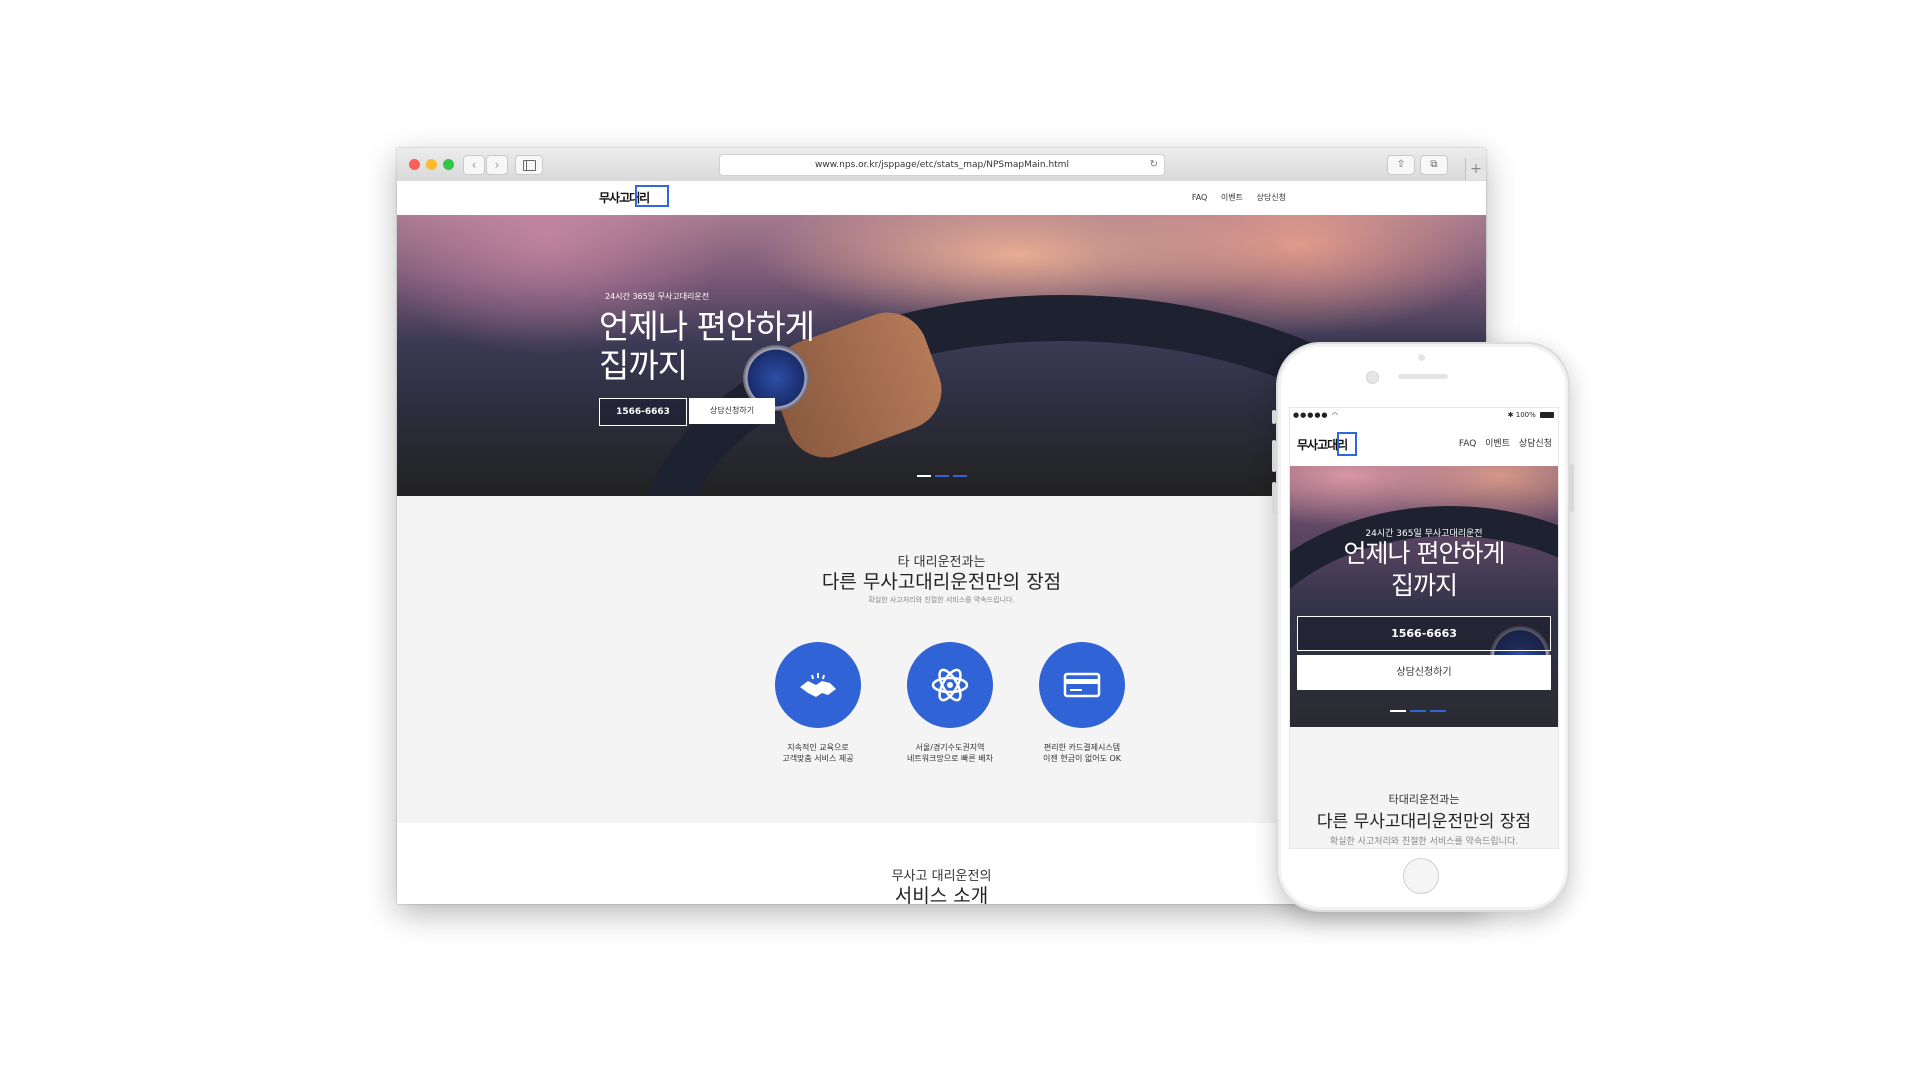 Image resolution: width=1920 pixels, height=1080 pixels. What do you see at coordinates (1424, 444) in the screenshot?
I see `mobile-site-header: 무사고대리 FAQ 이벤트 상담신청` at bounding box center [1424, 444].